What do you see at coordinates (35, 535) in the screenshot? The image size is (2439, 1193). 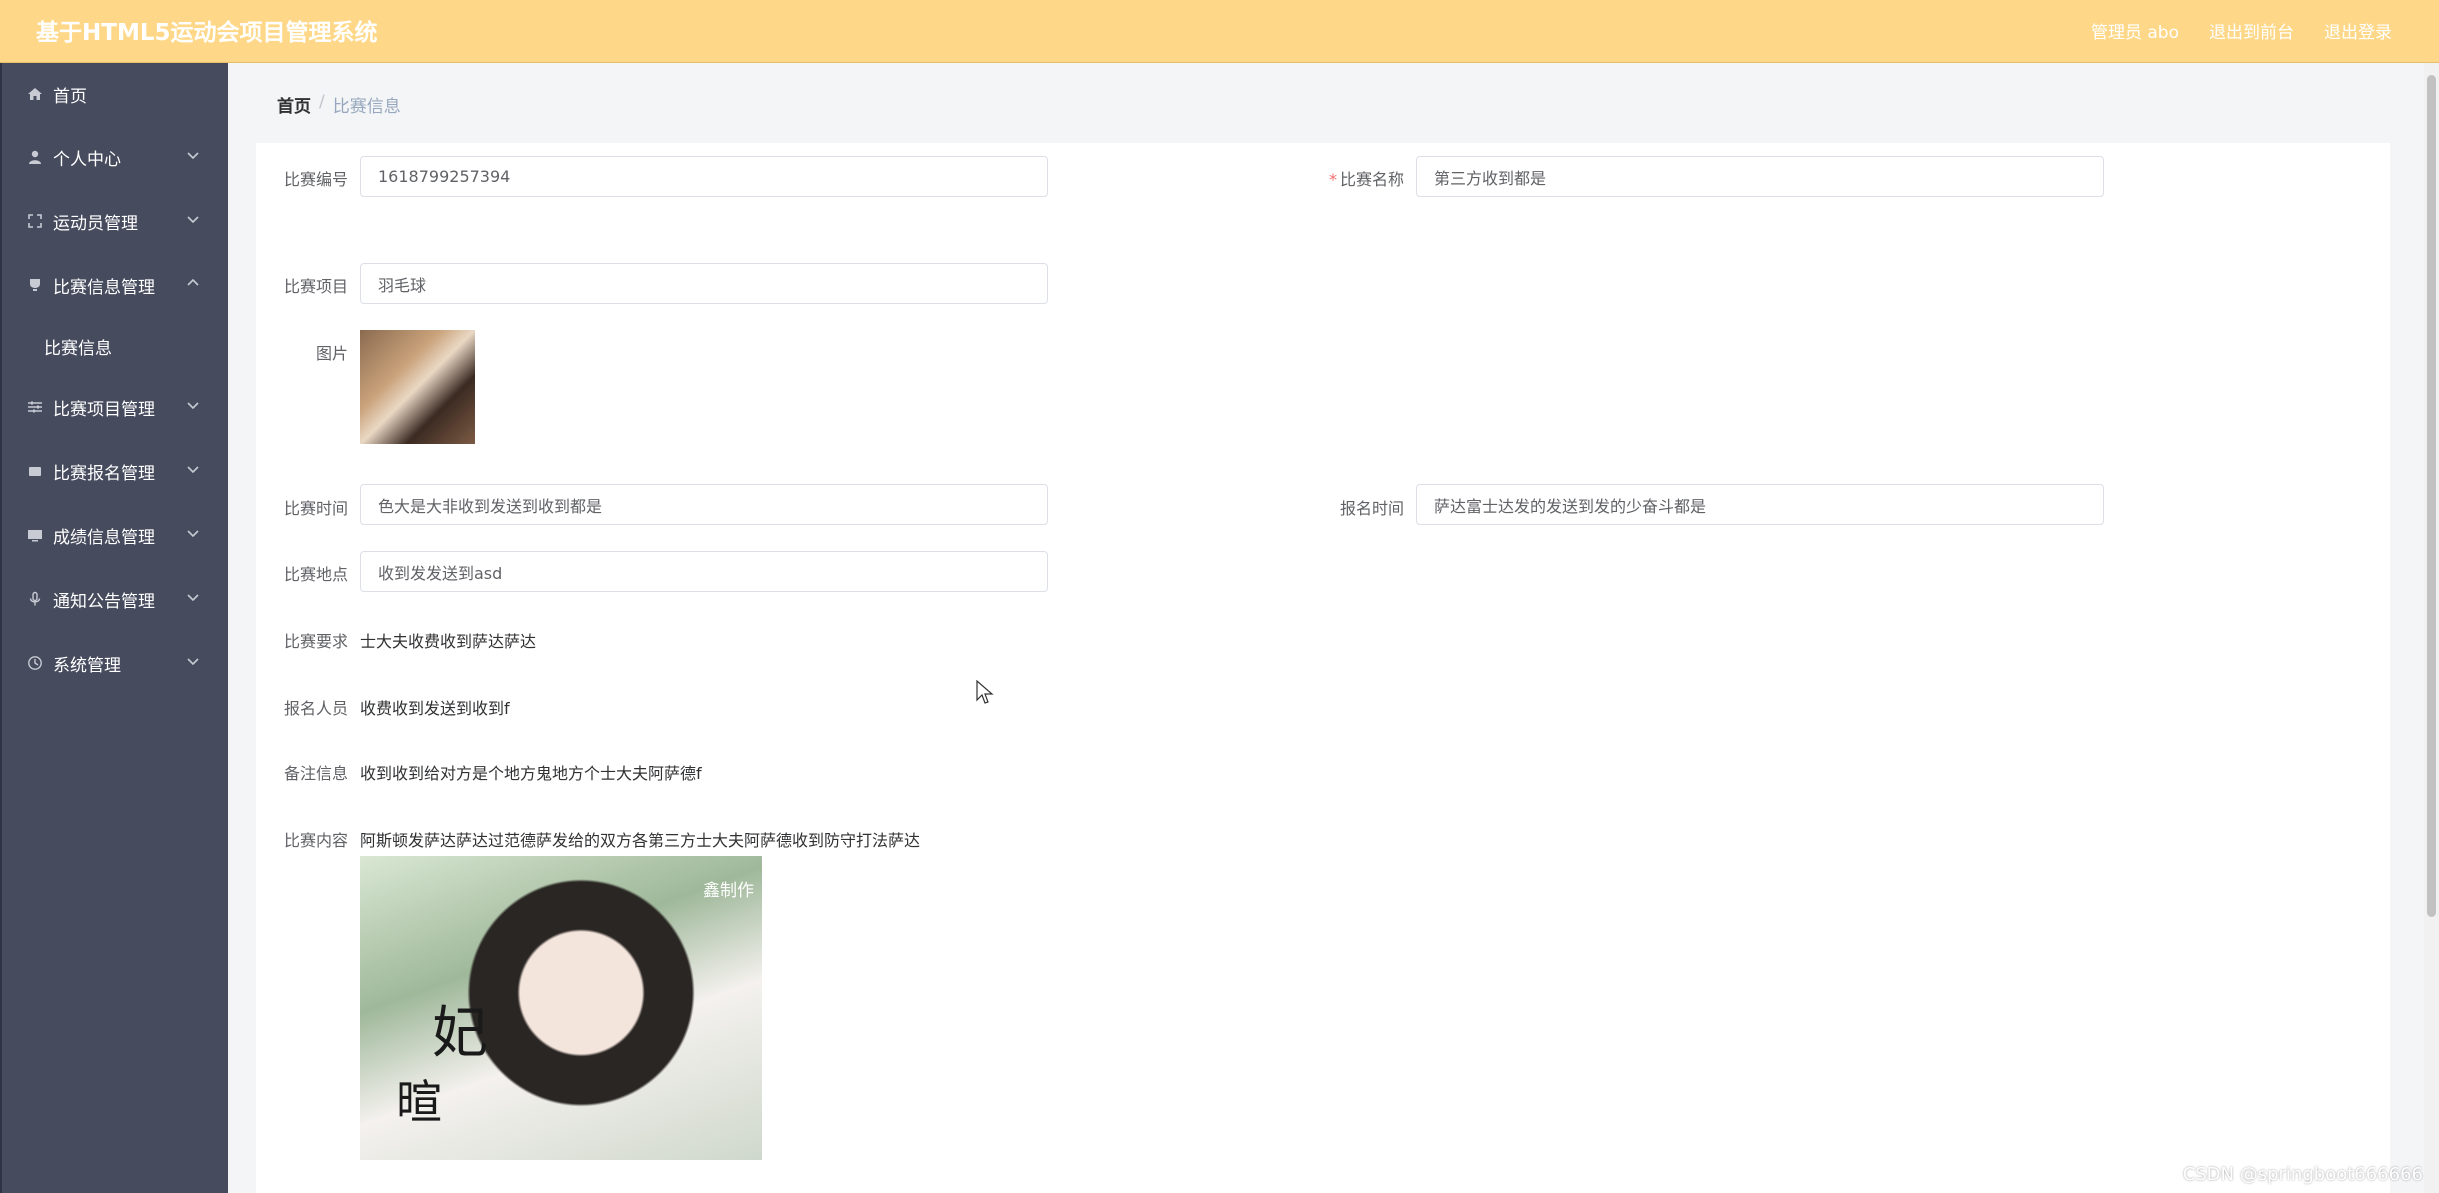 I see `monitor-icon` at bounding box center [35, 535].